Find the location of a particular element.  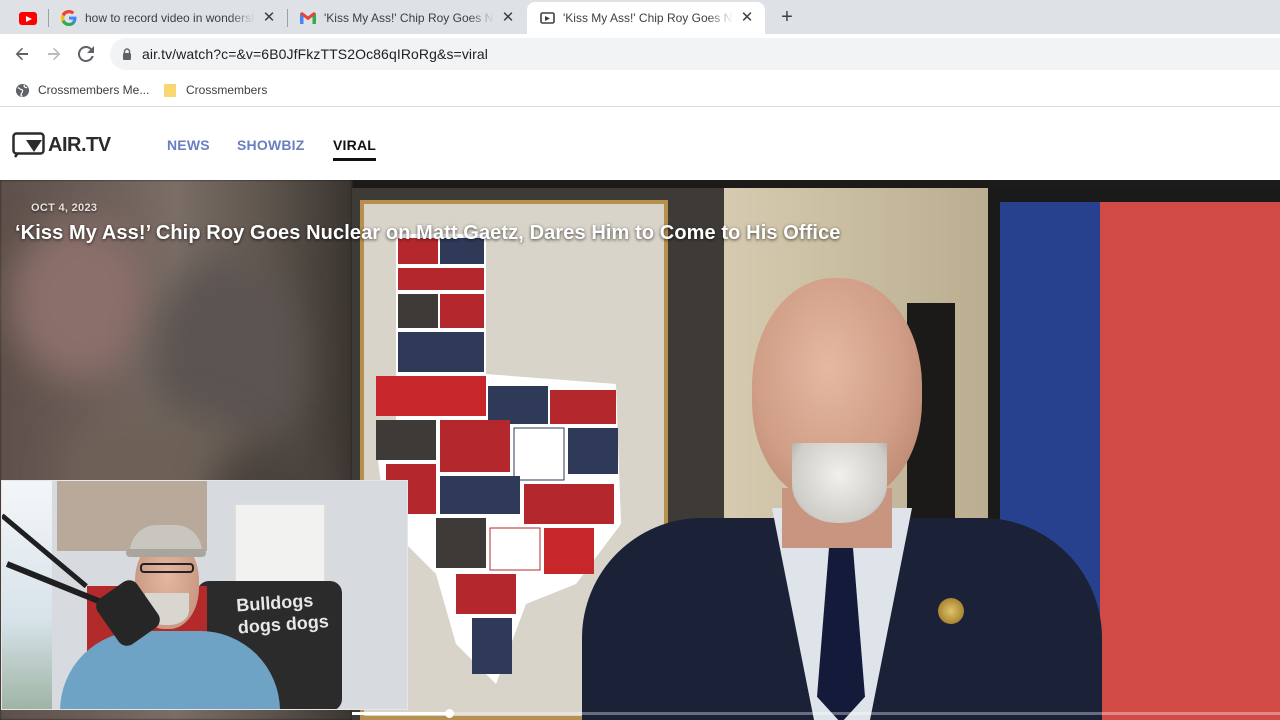

airtv-logo-icon is located at coordinates (28, 145).